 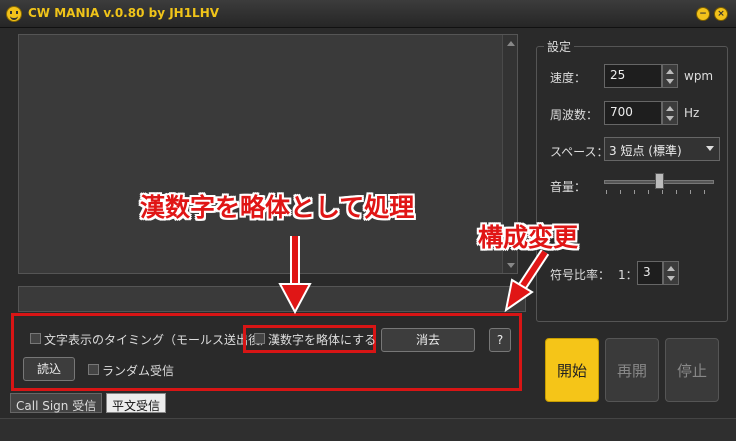 I want to click on arrow-down-icon, so click(x=295, y=275).